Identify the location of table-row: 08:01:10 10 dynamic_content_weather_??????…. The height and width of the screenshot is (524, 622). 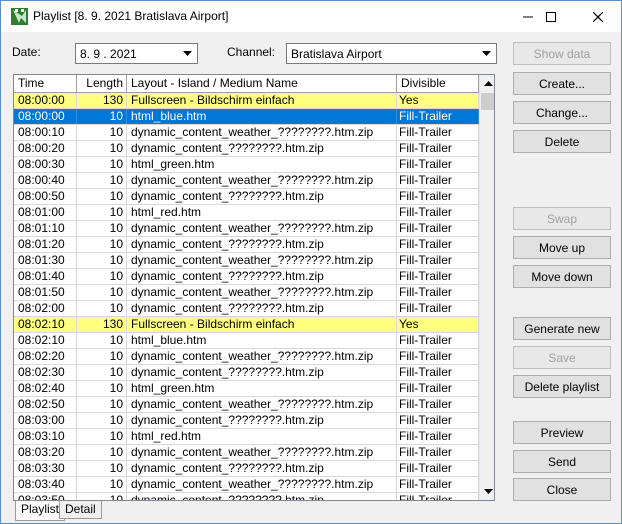
(246, 229).